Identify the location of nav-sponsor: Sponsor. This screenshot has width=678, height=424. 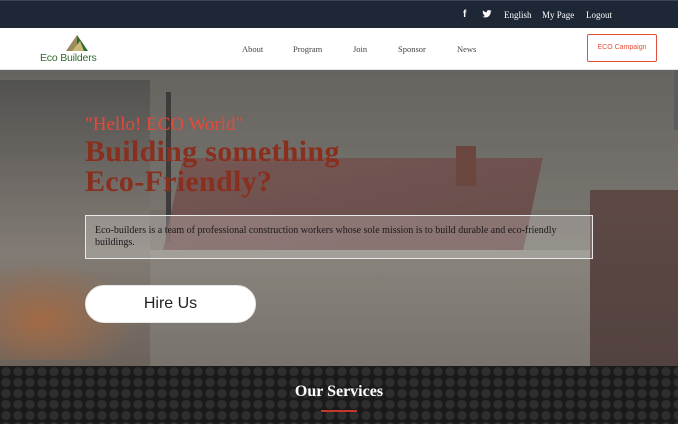
(412, 49).